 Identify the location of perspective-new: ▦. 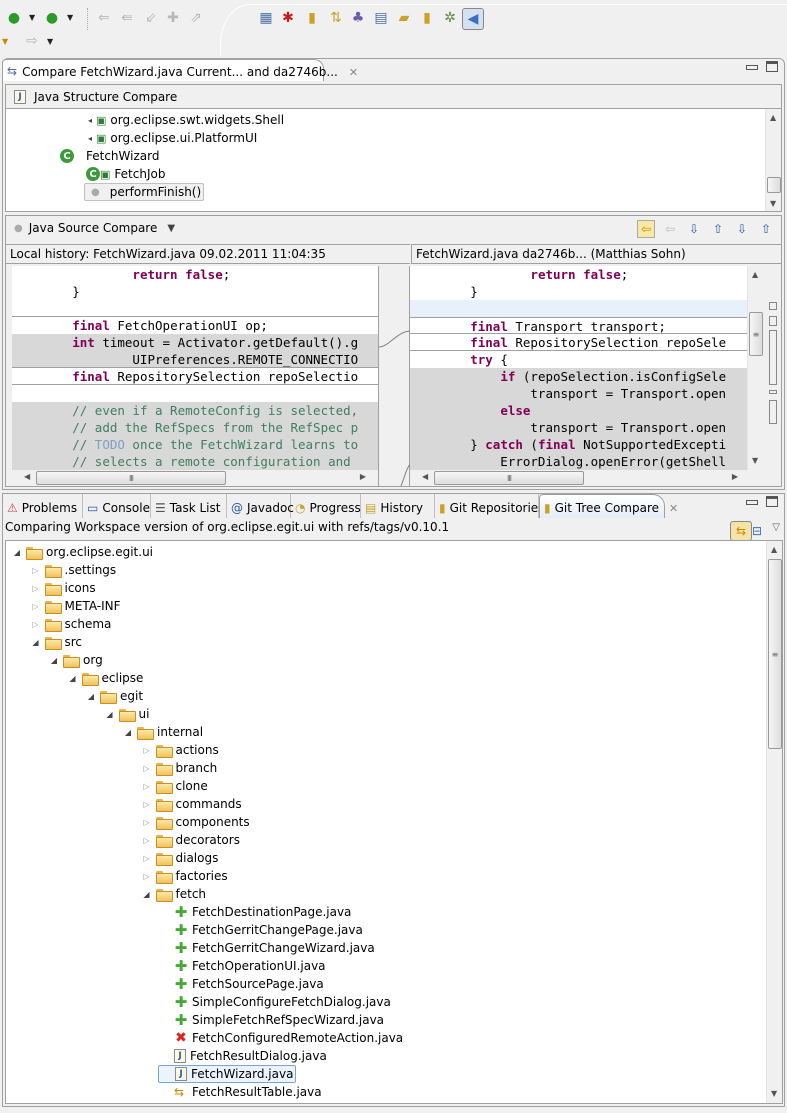
(266, 18).